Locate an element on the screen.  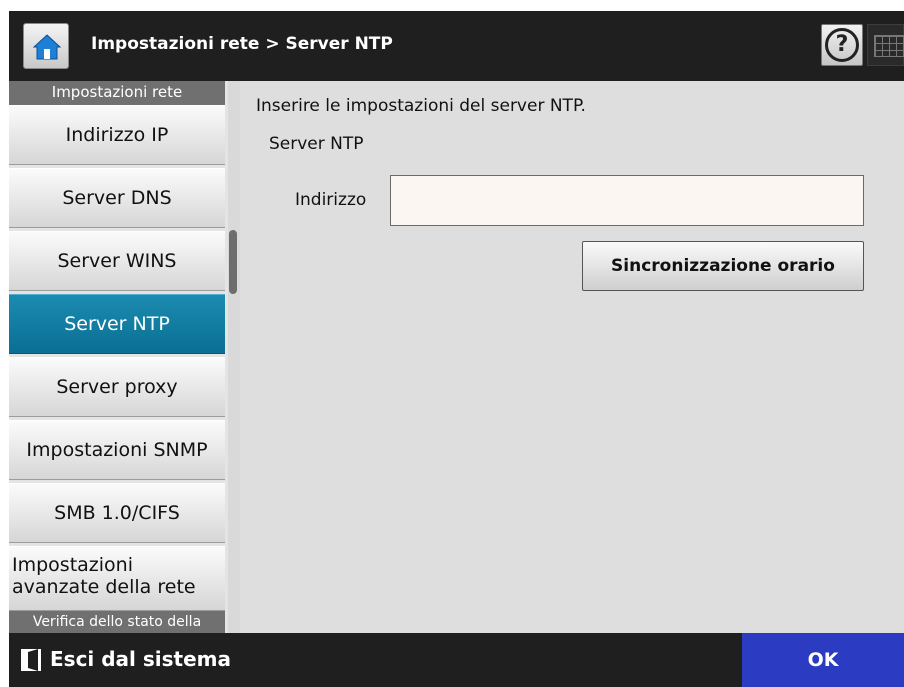
home-button is located at coordinates (46, 46).